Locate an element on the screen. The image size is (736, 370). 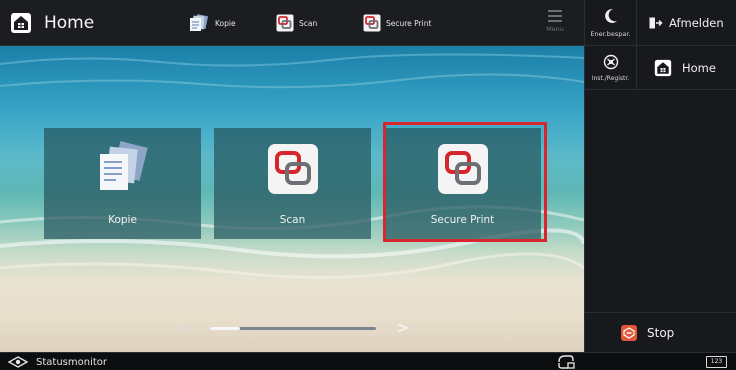
hamburger-icon is located at coordinates (555, 16).